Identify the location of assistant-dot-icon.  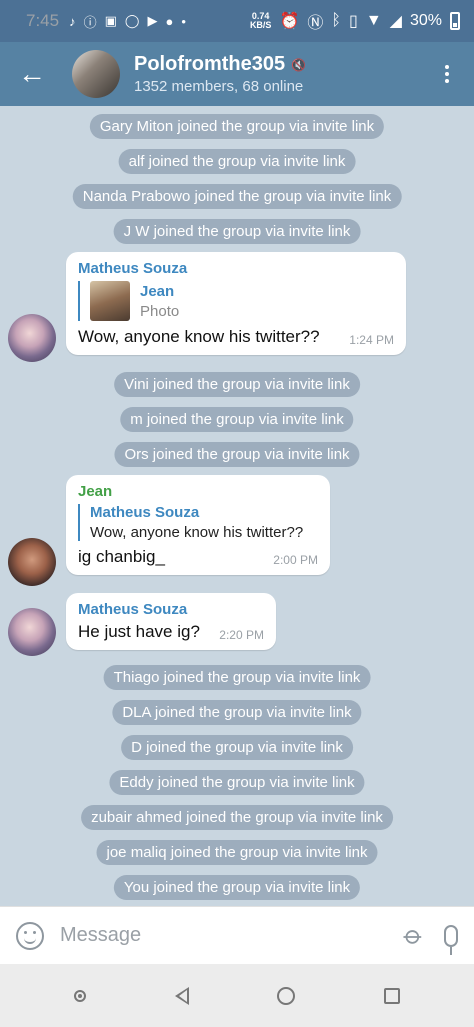
(80, 995).